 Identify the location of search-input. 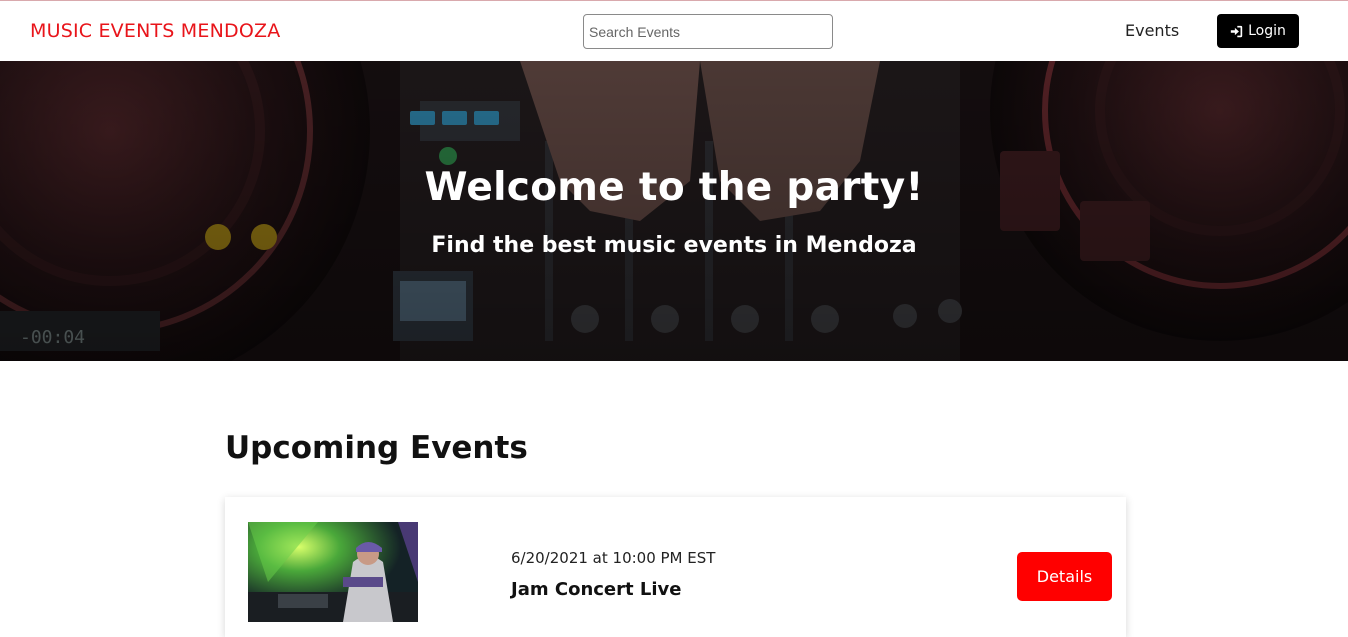
(708, 31).